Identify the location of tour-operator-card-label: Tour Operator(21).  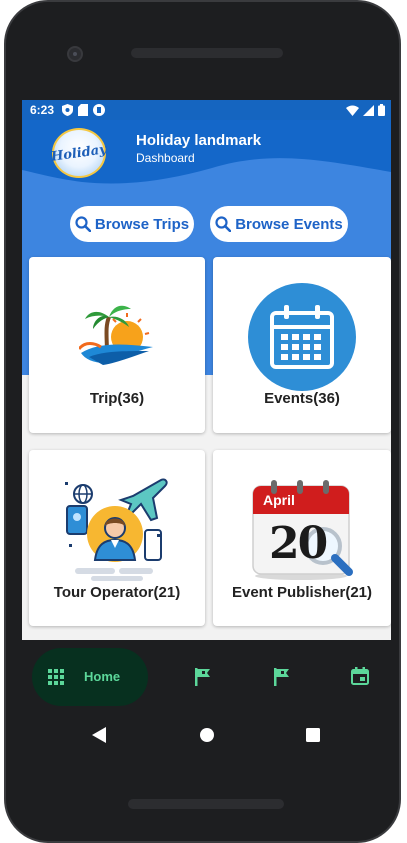
(117, 592).